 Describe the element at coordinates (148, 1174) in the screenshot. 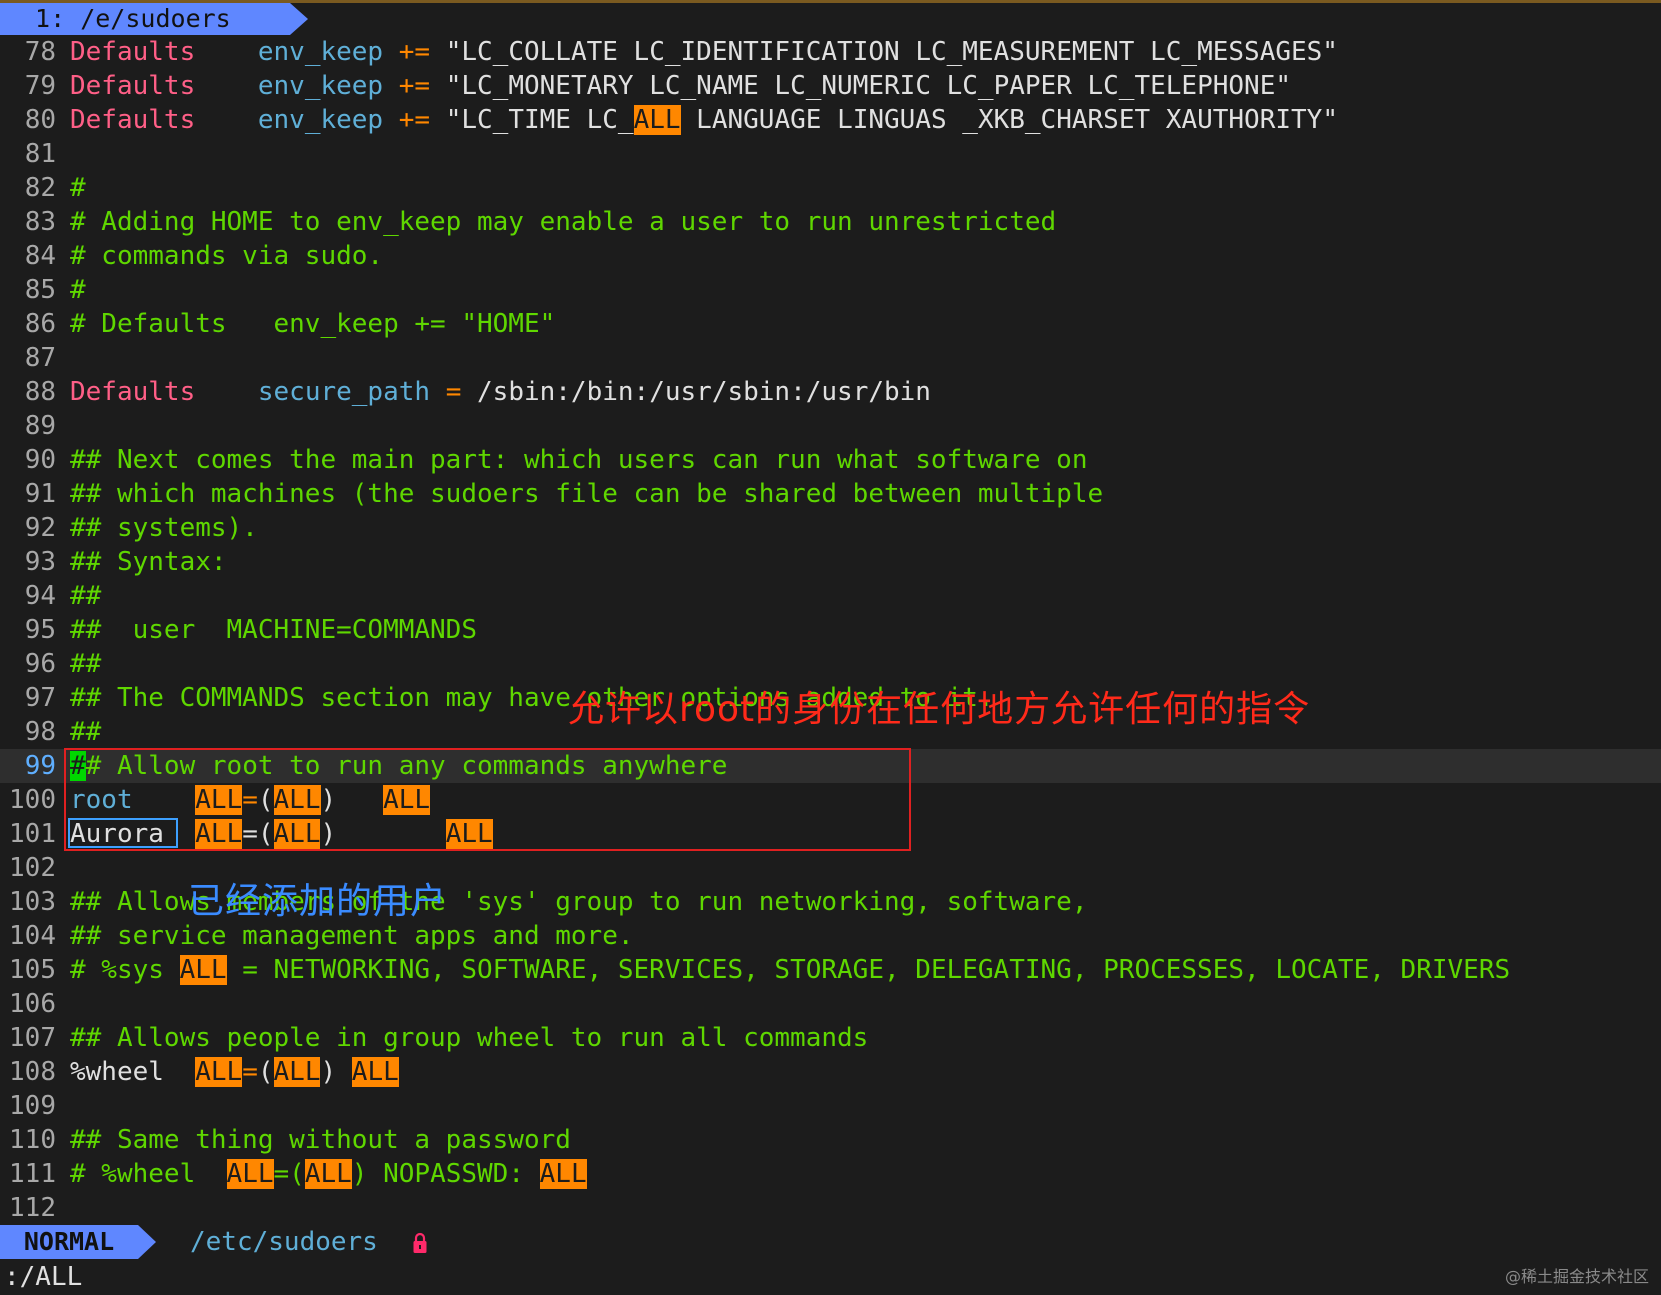

I see `code-token: # %wheel` at that location.